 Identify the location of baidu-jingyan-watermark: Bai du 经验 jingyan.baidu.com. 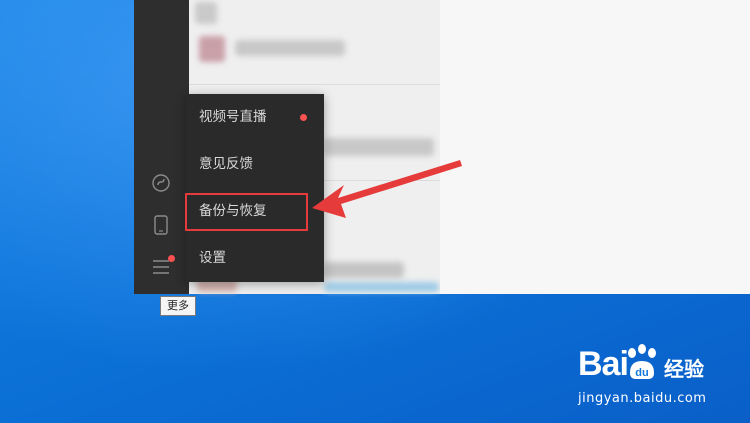
(658, 377).